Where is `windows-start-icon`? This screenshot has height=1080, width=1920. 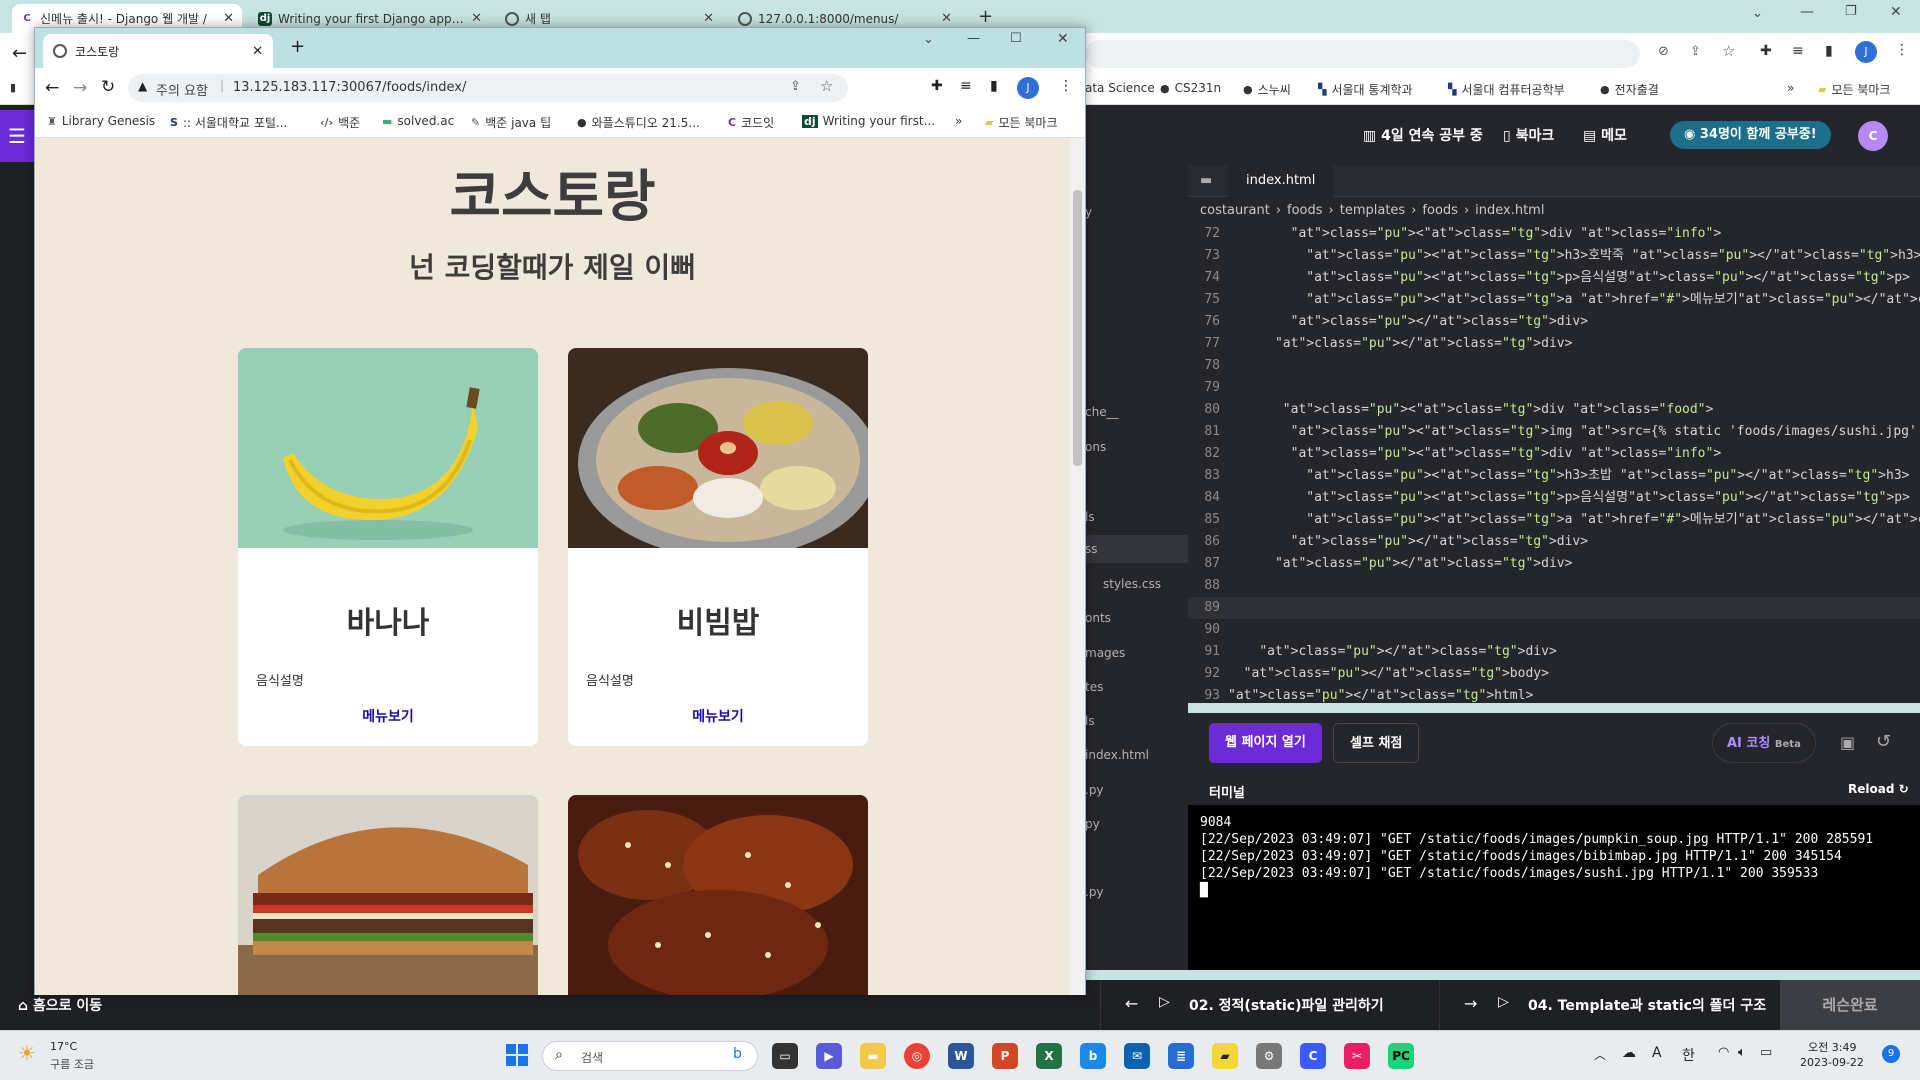 windows-start-icon is located at coordinates (517, 1055).